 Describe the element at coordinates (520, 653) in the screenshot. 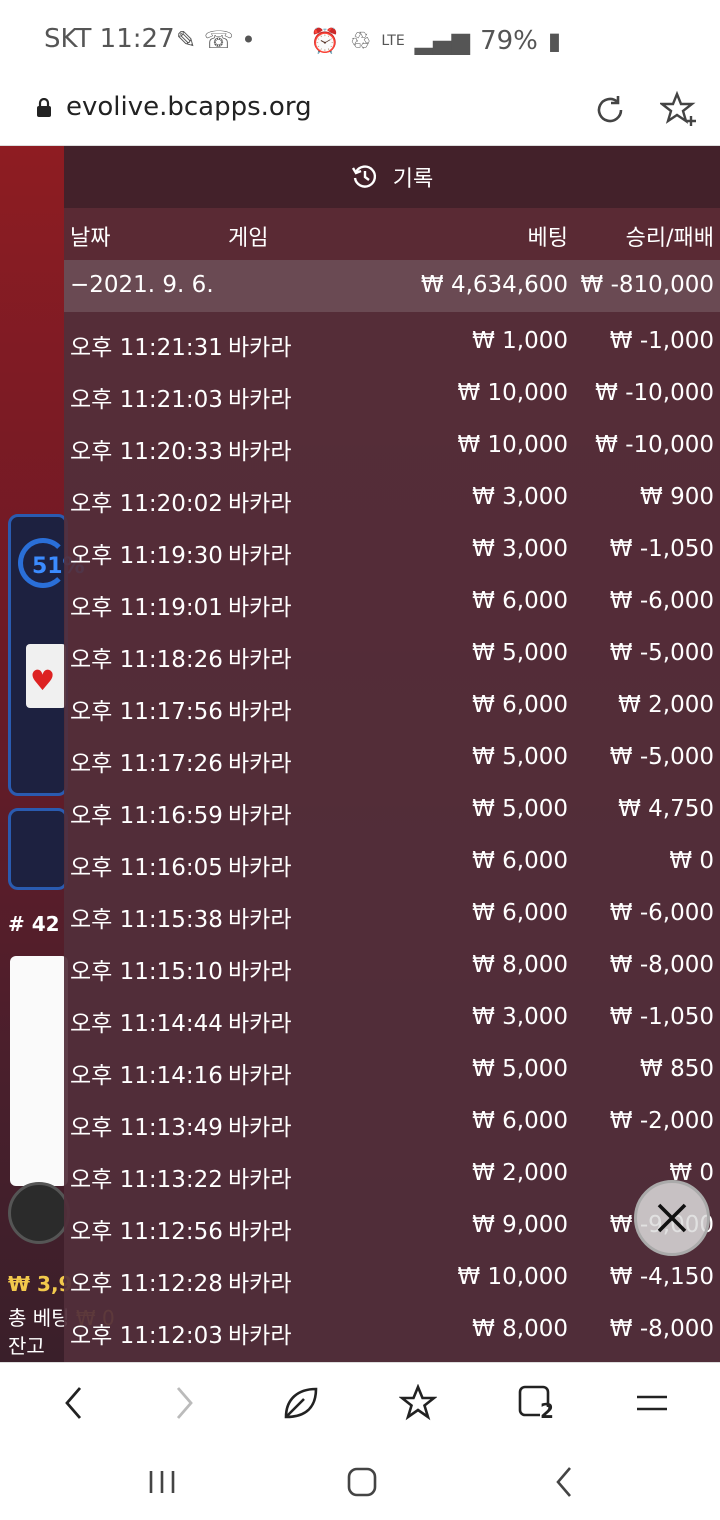

I see `history-row-bet: ₩ 5,000` at that location.